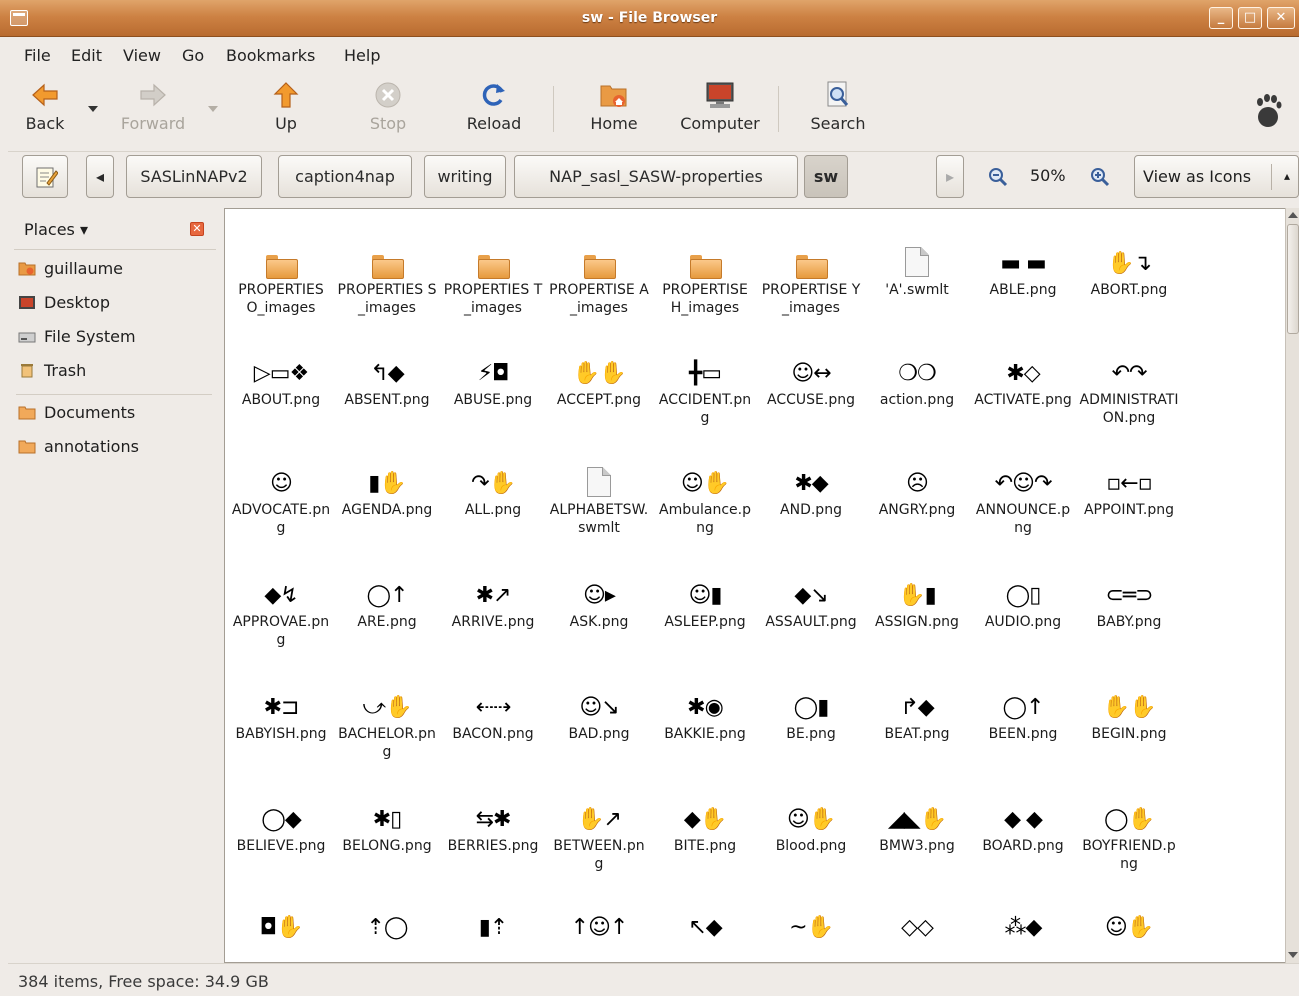  I want to click on sidebar-item-home: guillaume, so click(115, 269).